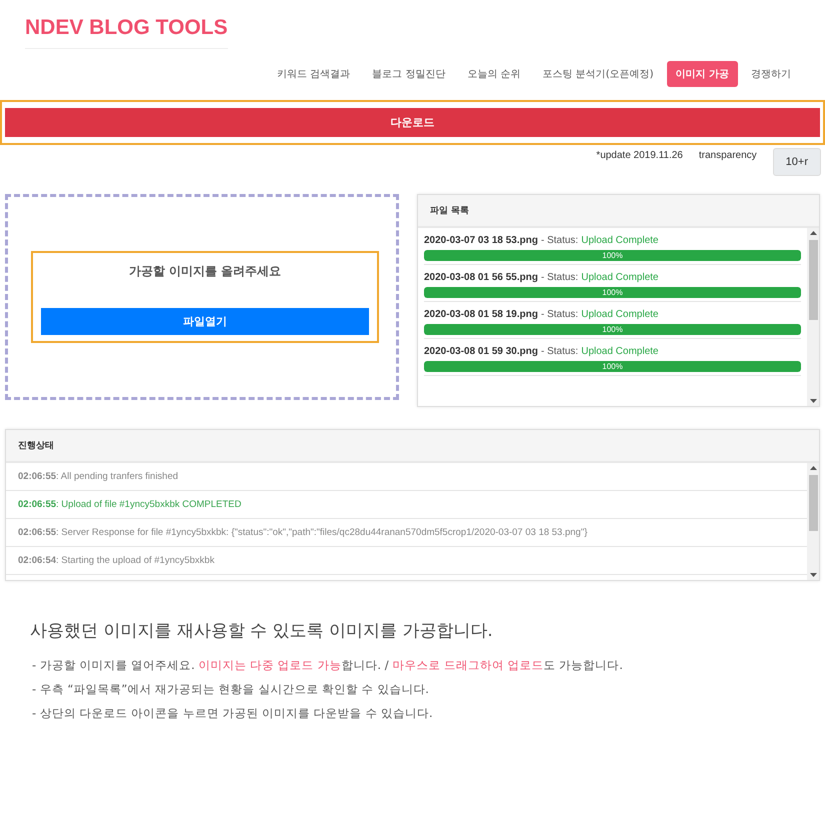  I want to click on description-line: - 우측 “파일목록”에서 재가공되는 현황을 실시간으로 확인할 수 있습니다., so click(231, 689).